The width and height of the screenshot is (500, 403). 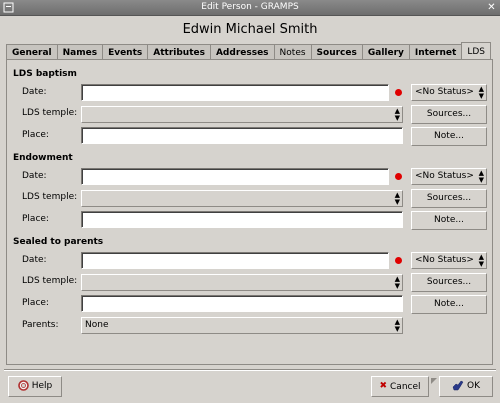 What do you see at coordinates (250, 29) in the screenshot?
I see `person-name-heading: Edwin Michael Smith` at bounding box center [250, 29].